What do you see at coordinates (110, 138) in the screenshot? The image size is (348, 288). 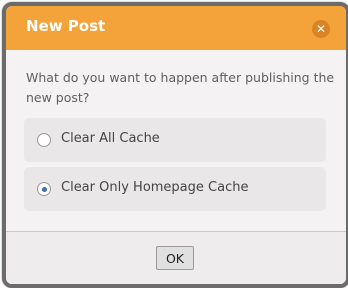 I see `option-label: Clear All Cache` at bounding box center [110, 138].